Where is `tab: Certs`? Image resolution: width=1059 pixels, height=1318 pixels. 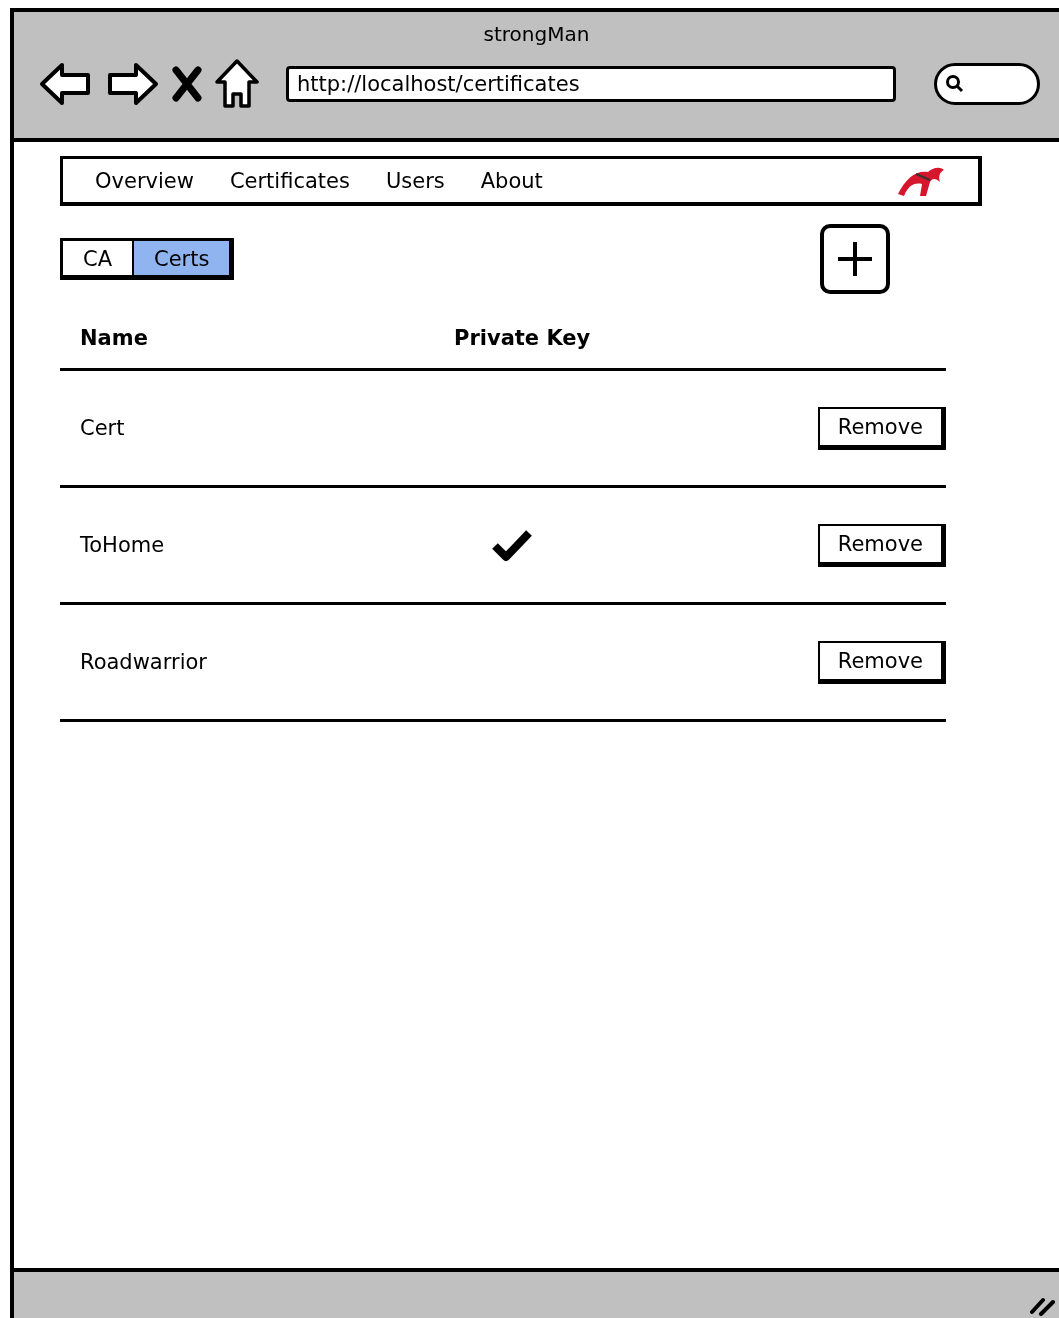 tab: Certs is located at coordinates (181, 258).